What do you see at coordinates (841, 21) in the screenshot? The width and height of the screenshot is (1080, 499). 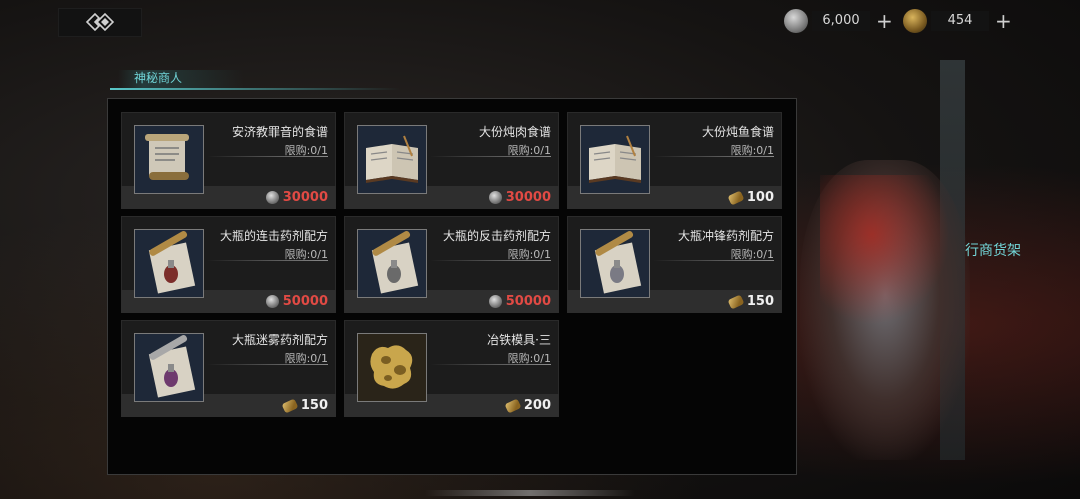 I see `silver-amount: 6,000` at bounding box center [841, 21].